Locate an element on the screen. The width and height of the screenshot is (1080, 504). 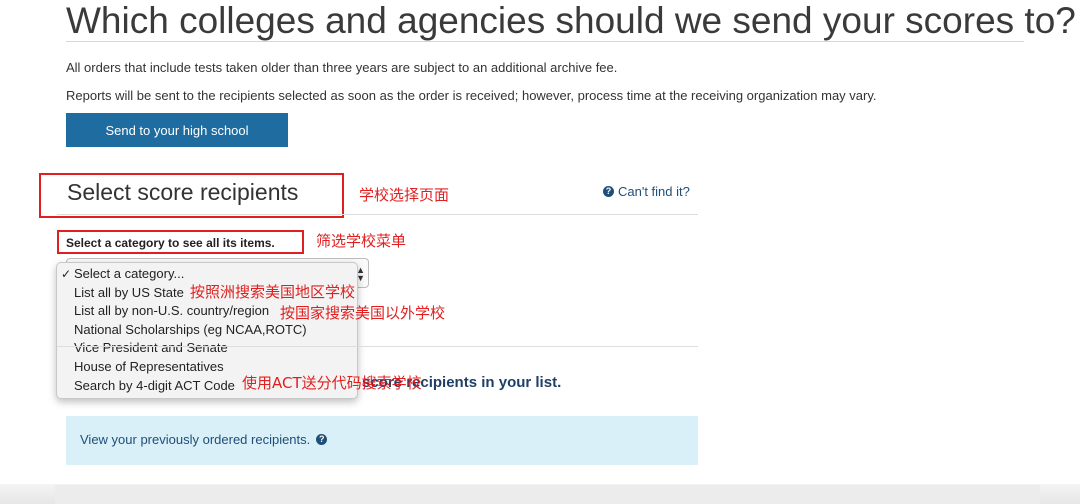
cant-find-it-link: ? Can't find it? is located at coordinates (646, 191).